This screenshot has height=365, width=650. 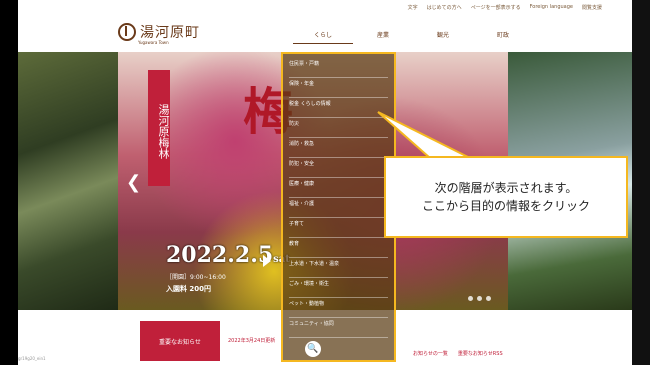 I want to click on hero-hours: ［開園］9:00~16:00, so click(x=196, y=277).